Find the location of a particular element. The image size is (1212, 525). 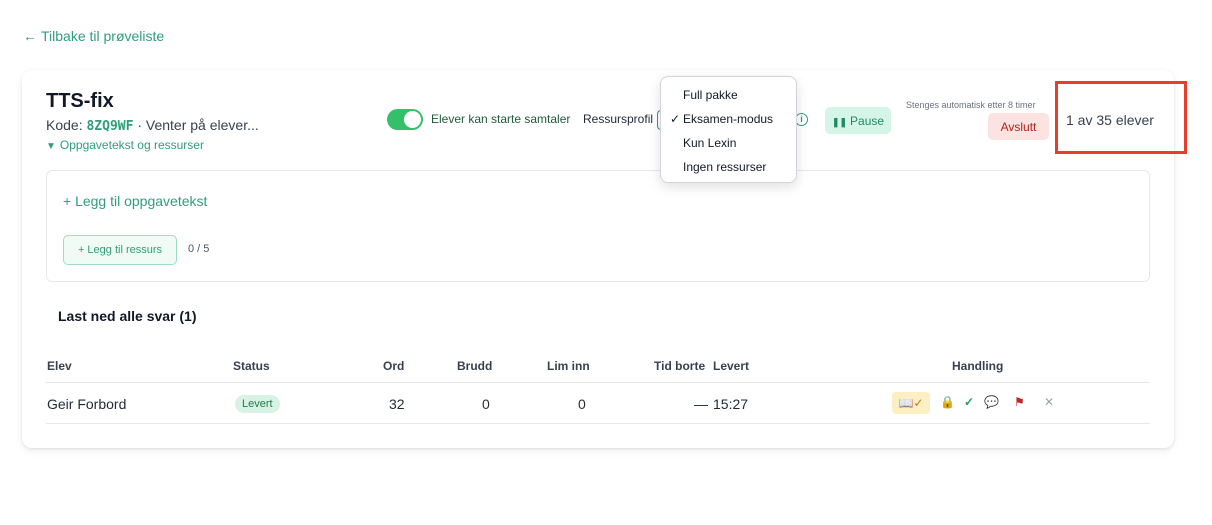

resources-toggle-label: Oppgavetekst og ressurser is located at coordinates (131, 145).